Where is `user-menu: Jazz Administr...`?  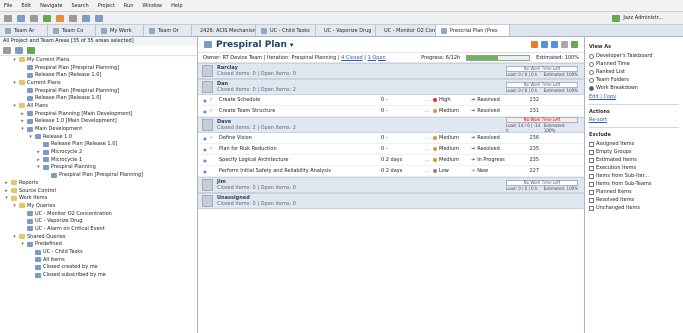 user-menu: Jazz Administr... is located at coordinates (637, 18).